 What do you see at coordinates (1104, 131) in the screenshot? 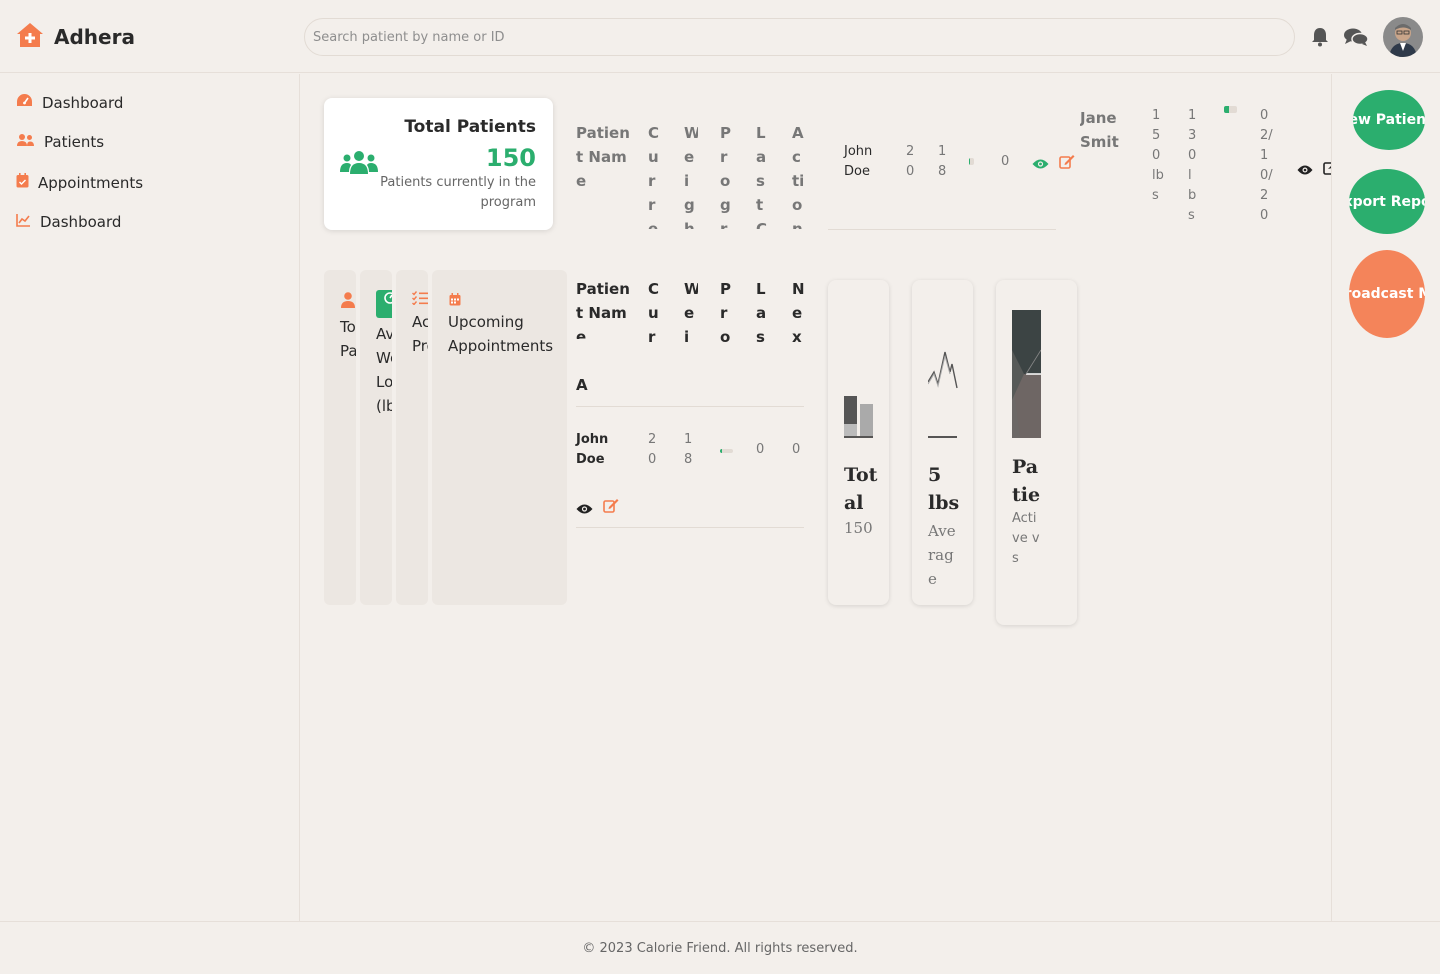
I see `patient-name: Jane Smith` at bounding box center [1104, 131].